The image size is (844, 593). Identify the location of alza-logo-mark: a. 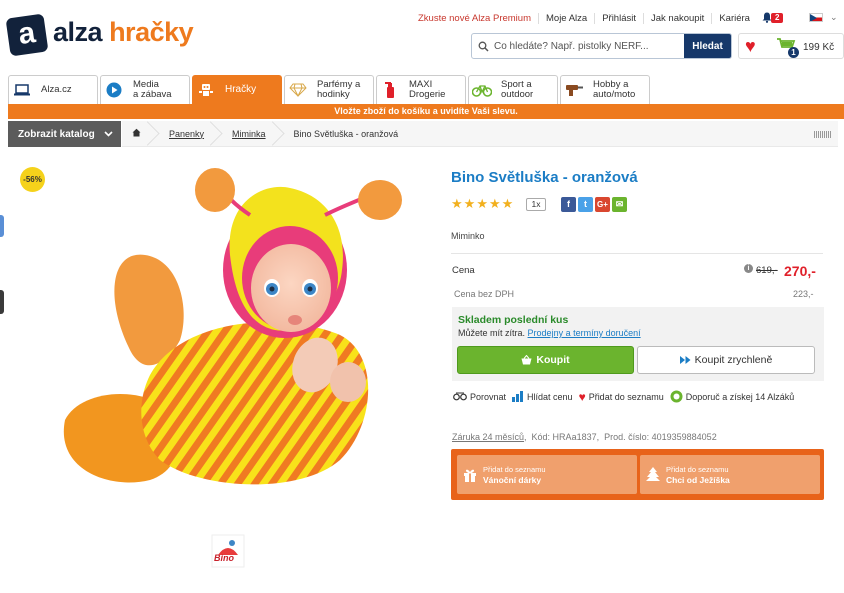
(27, 35).